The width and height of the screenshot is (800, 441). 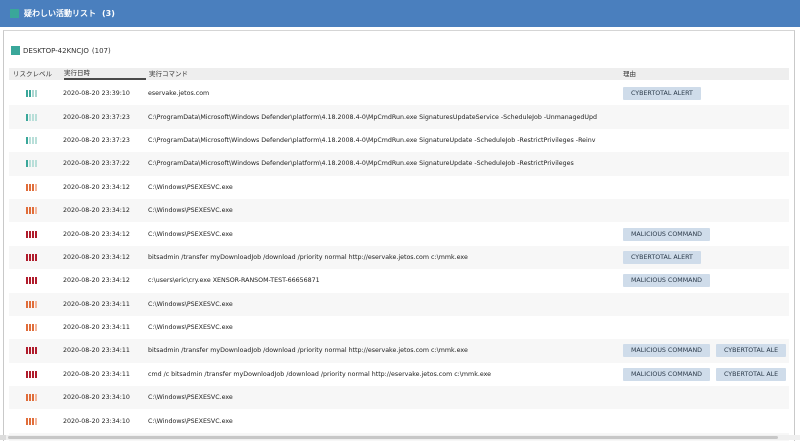 I want to click on column-risk-level: リスクレベル, so click(x=32, y=74).